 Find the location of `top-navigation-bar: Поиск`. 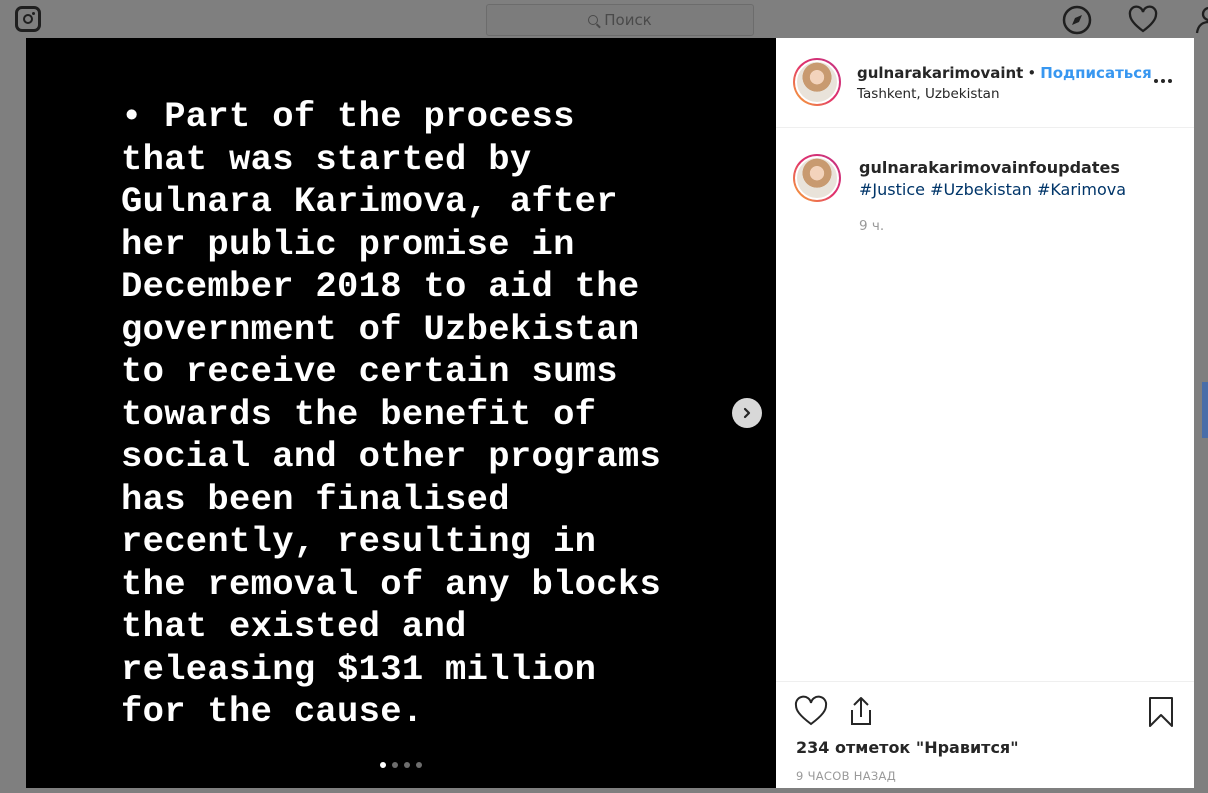

top-navigation-bar: Поиск is located at coordinates (604, 19).